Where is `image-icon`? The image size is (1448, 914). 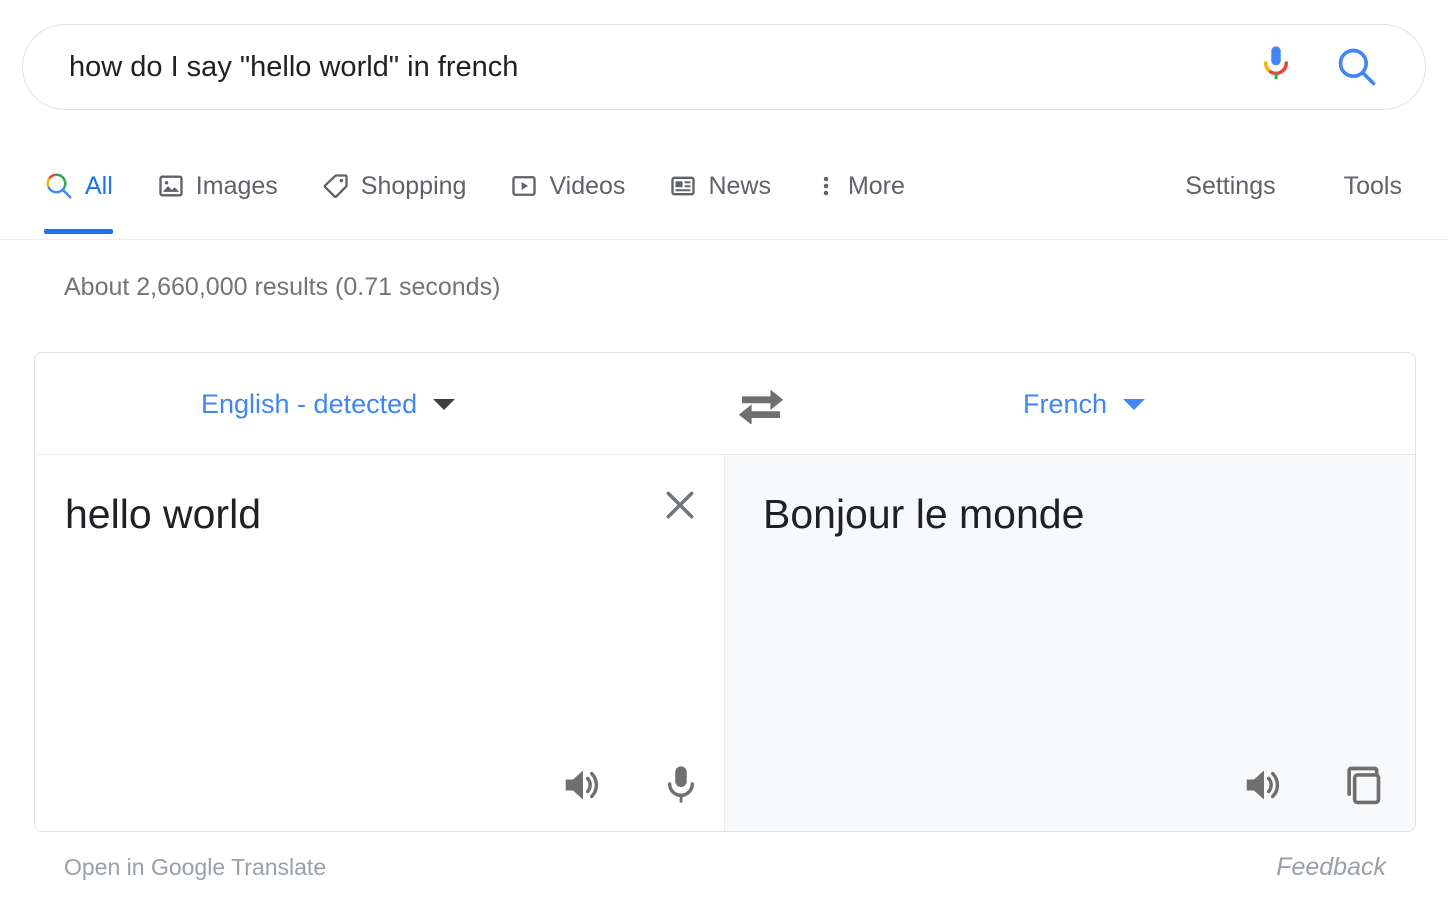 image-icon is located at coordinates (171, 186).